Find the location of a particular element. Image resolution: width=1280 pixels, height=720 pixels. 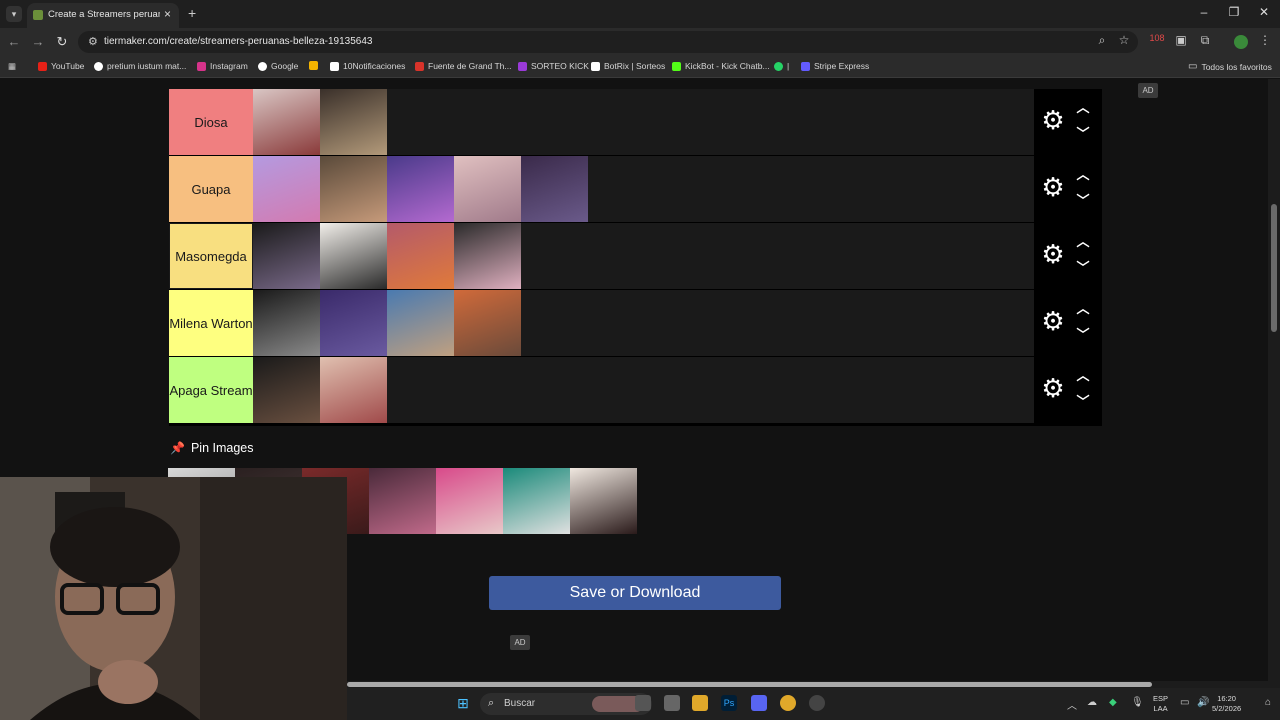

volume-icon: 🔊 is located at coordinates (1203, 702).